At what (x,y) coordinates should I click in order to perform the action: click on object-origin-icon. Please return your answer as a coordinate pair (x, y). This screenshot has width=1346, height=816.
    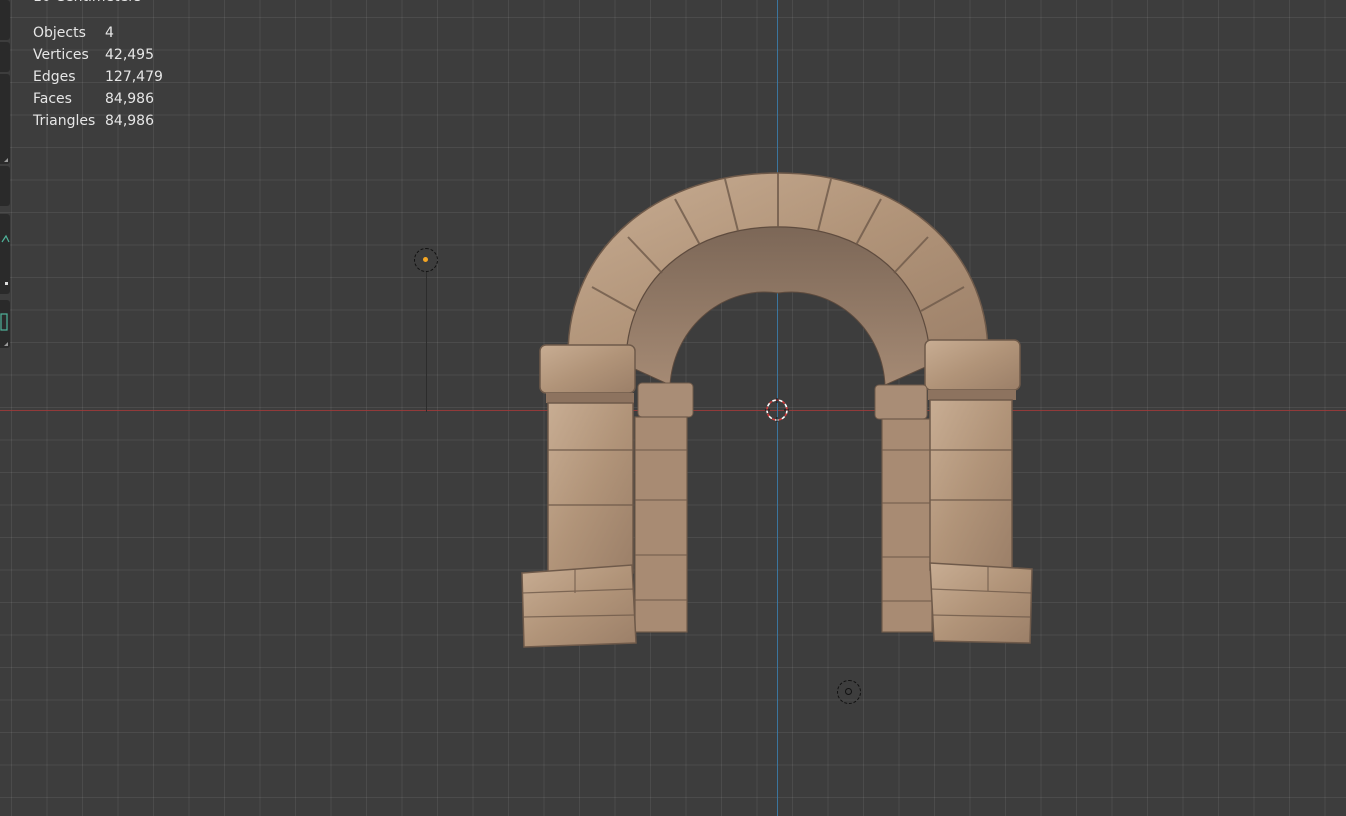
    Looking at the image, I should click on (426, 260).